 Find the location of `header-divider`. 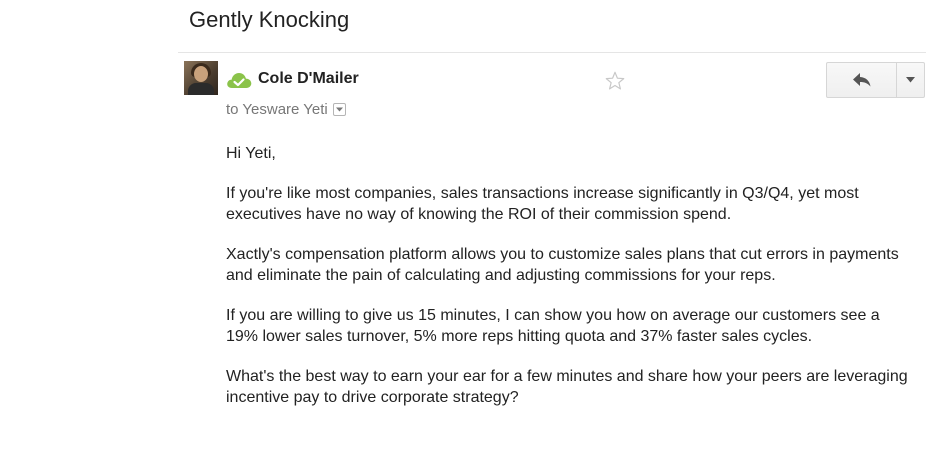

header-divider is located at coordinates (552, 52).